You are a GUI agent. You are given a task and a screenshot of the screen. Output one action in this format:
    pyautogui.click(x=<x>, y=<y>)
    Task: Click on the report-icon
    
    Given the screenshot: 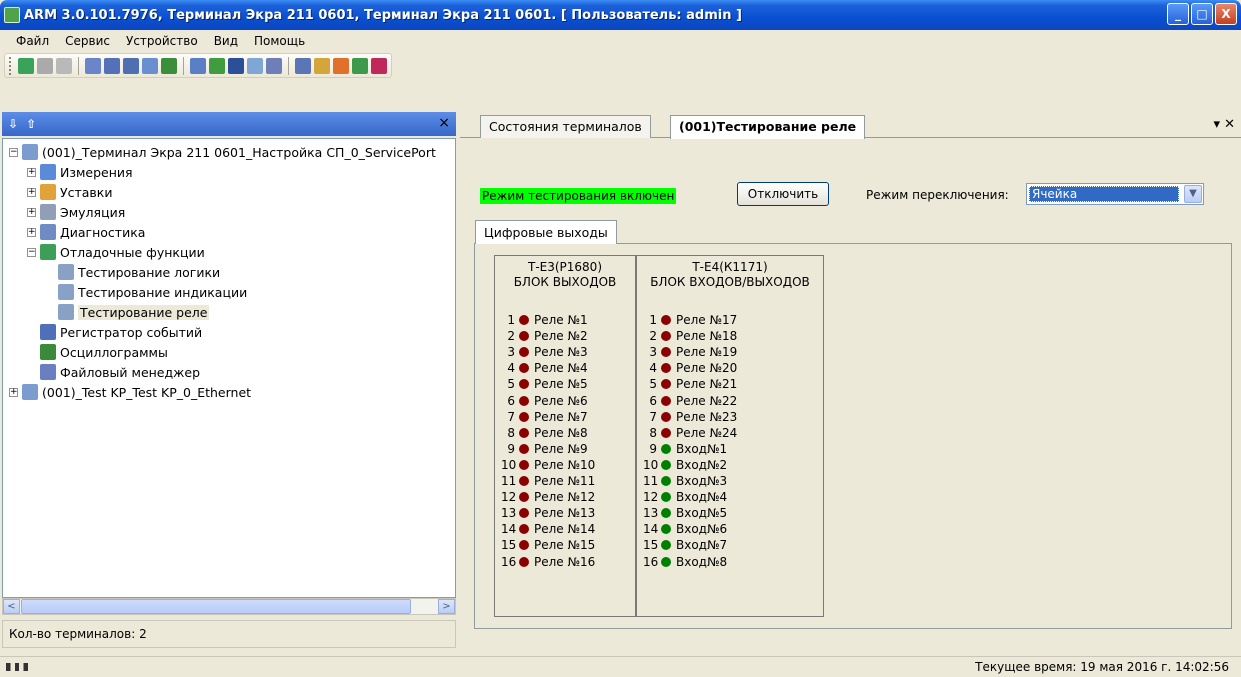 What is the action you would take?
    pyautogui.click(x=198, y=65)
    